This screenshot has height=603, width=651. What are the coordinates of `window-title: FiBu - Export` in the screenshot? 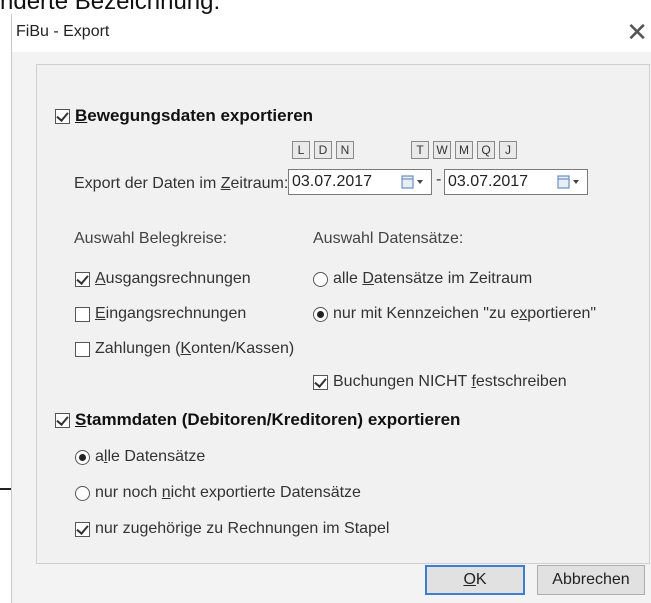 It's located at (63, 31).